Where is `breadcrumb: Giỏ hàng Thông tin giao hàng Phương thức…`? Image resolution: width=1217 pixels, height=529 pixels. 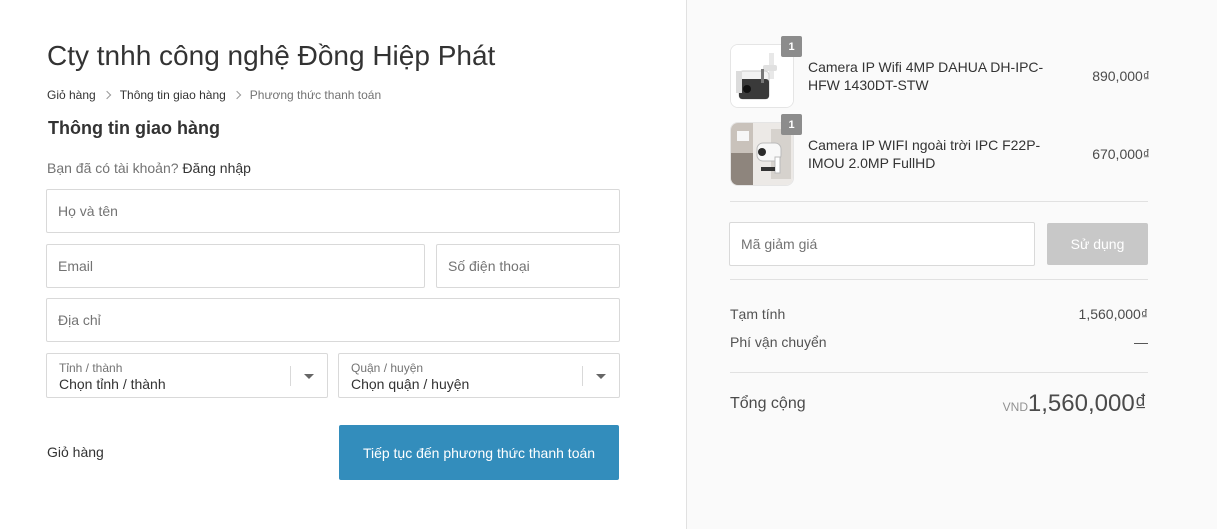 breadcrumb: Giỏ hàng Thông tin giao hàng Phương thức… is located at coordinates (214, 95).